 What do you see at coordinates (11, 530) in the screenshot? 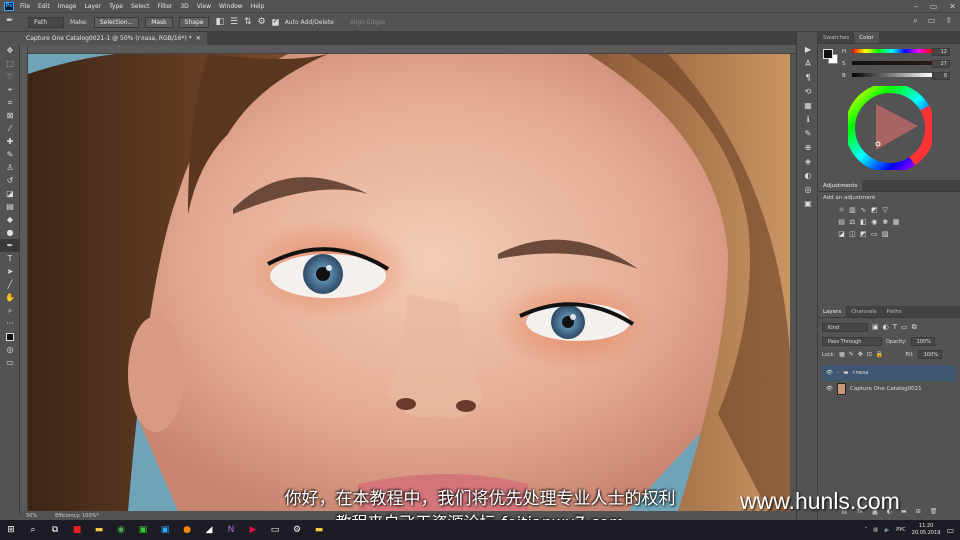
I see `start-icon: ⊞` at bounding box center [11, 530].